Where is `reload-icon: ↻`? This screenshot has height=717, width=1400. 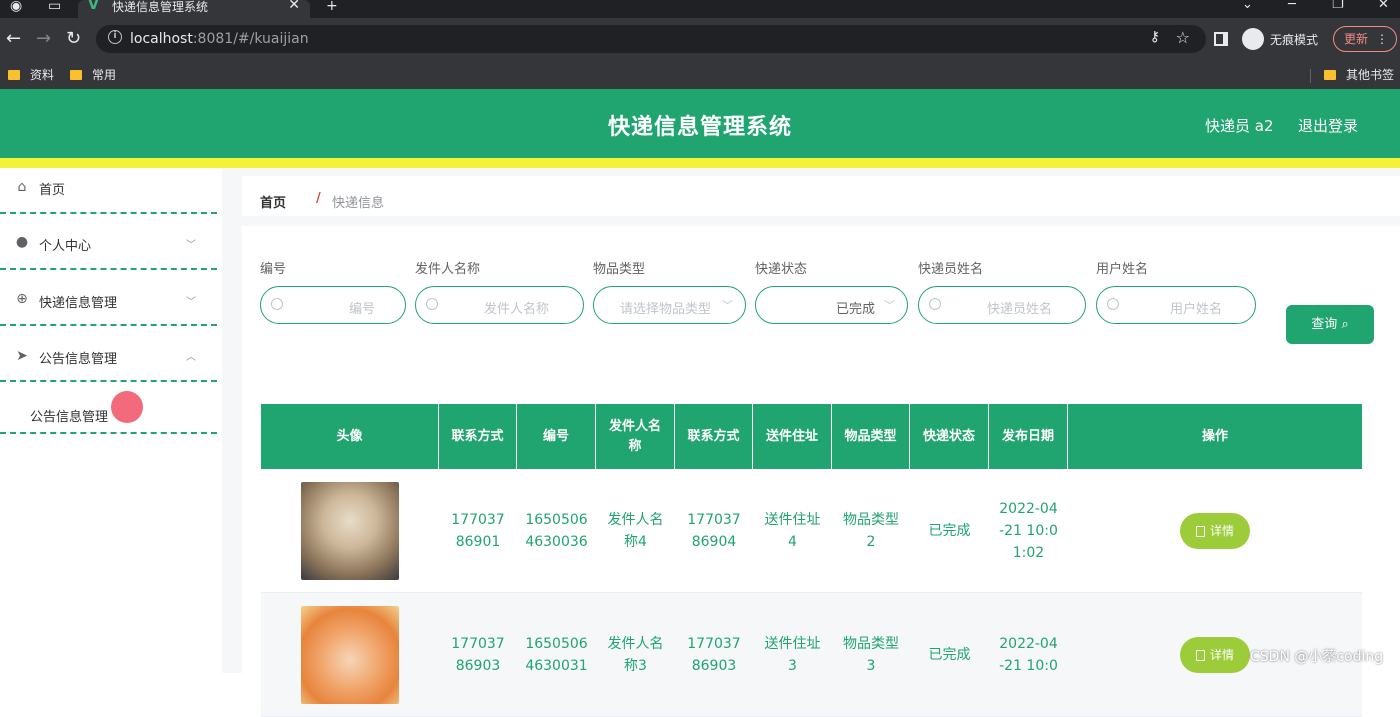 reload-icon: ↻ is located at coordinates (73, 39).